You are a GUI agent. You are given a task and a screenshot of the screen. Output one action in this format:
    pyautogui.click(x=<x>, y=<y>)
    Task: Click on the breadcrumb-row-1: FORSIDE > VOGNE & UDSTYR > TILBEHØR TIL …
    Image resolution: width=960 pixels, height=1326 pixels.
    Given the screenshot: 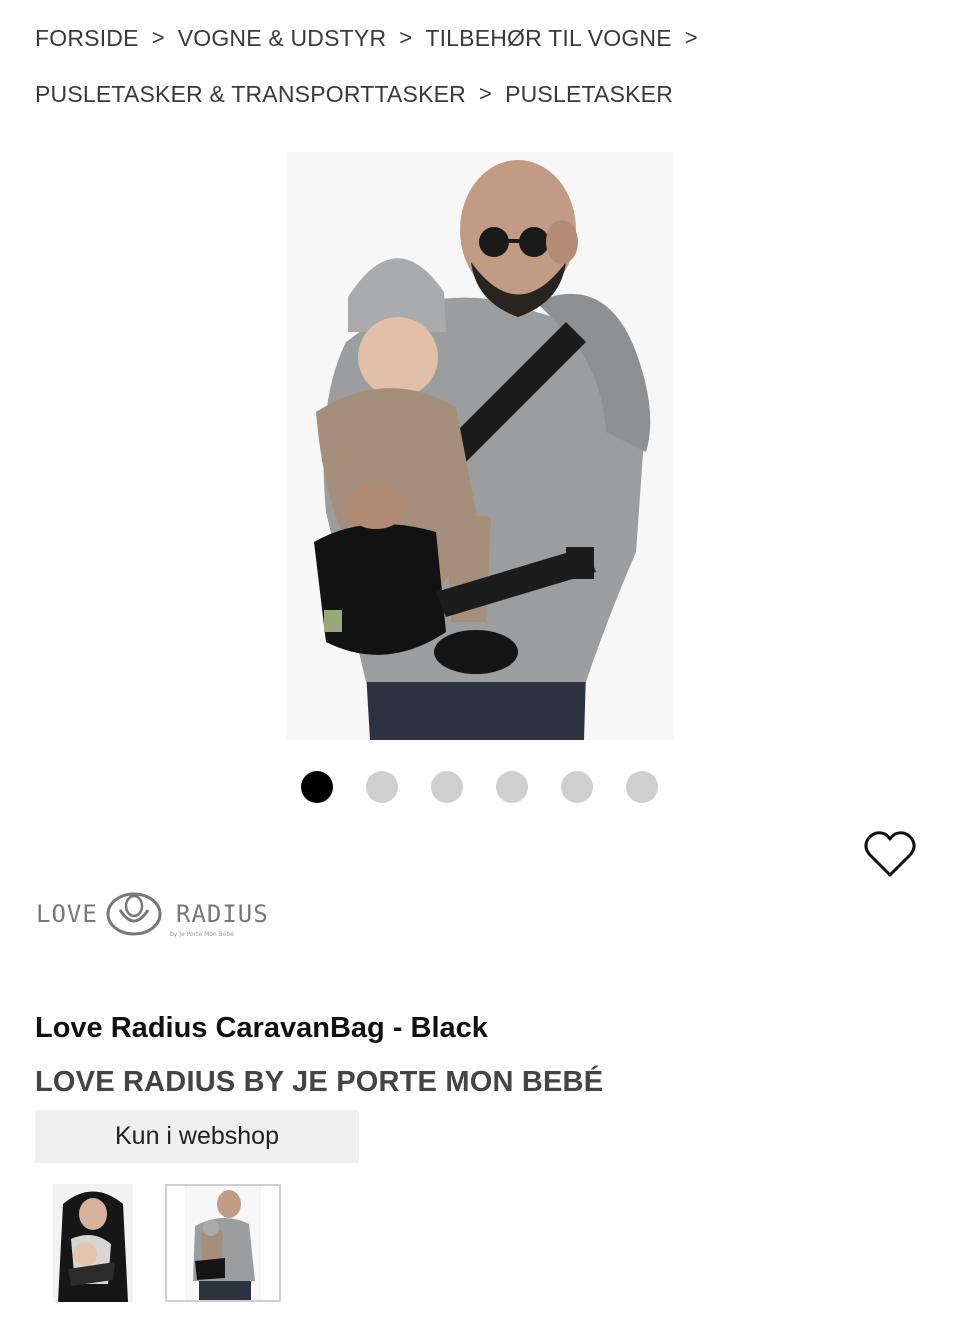 What is the action you would take?
    pyautogui.click(x=485, y=38)
    